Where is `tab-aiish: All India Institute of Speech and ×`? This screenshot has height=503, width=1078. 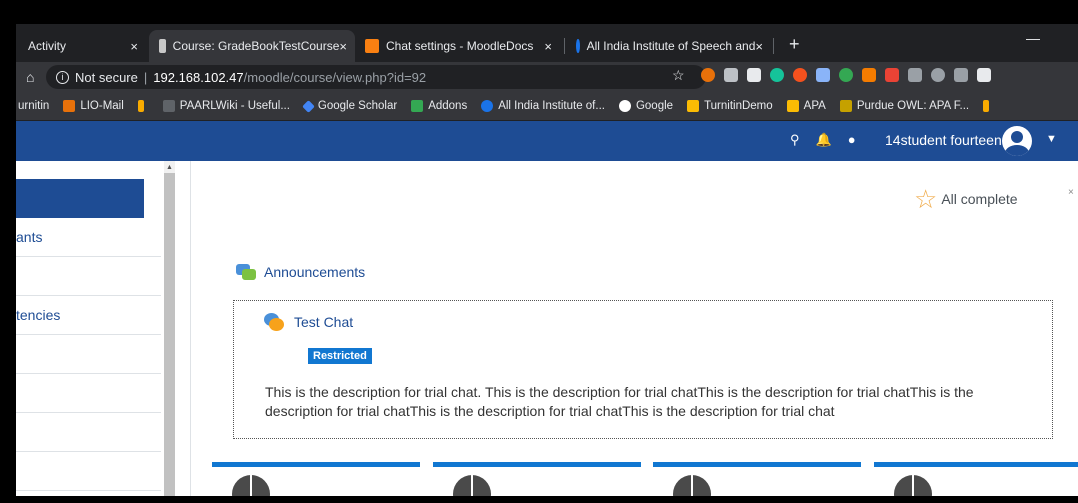
tab-aiish: All India Institute of Speech and × is located at coordinates (668, 46).